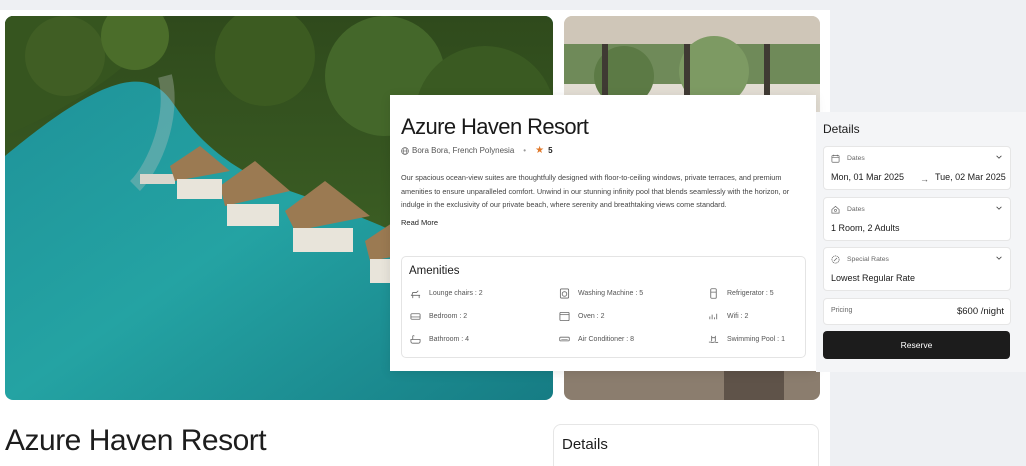 This screenshot has width=1026, height=466. Describe the element at coordinates (873, 278) in the screenshot. I see `rates-value: Lowest Regular Rate` at that location.